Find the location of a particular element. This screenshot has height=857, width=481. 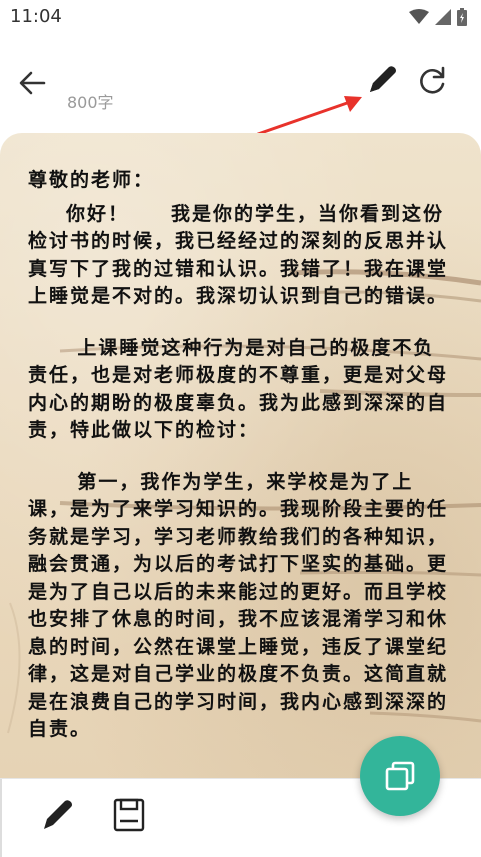

save-icon is located at coordinates (129, 815).